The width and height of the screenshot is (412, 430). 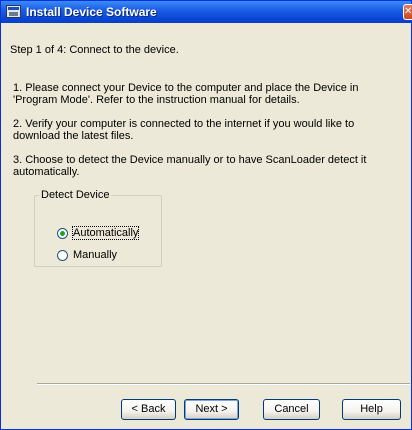 I want to click on cancel-button-label: Cancel, so click(x=291, y=409).